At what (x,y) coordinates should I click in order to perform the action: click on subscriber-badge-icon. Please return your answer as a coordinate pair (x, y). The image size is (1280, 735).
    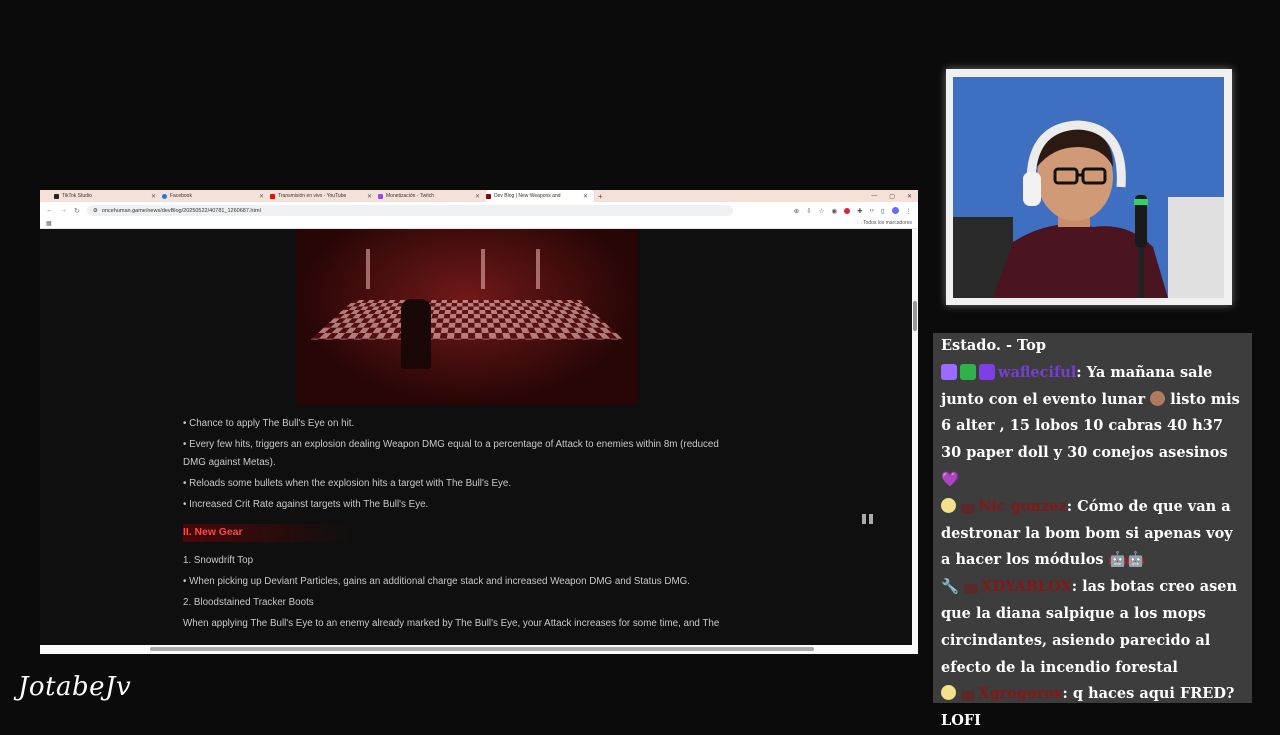
    Looking at the image, I should click on (949, 372).